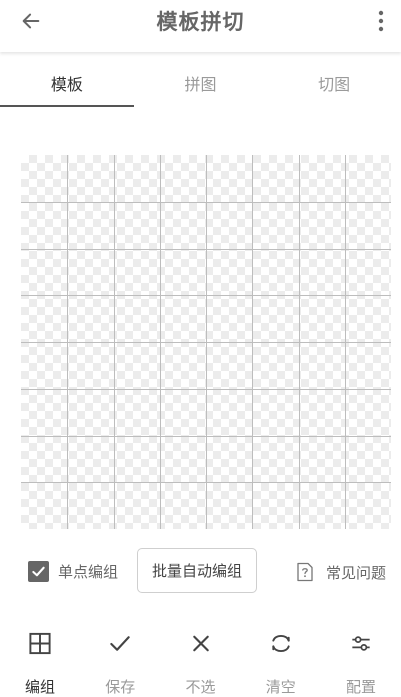 This screenshot has width=401, height=697. I want to click on deselect-button: 不选, so click(201, 658).